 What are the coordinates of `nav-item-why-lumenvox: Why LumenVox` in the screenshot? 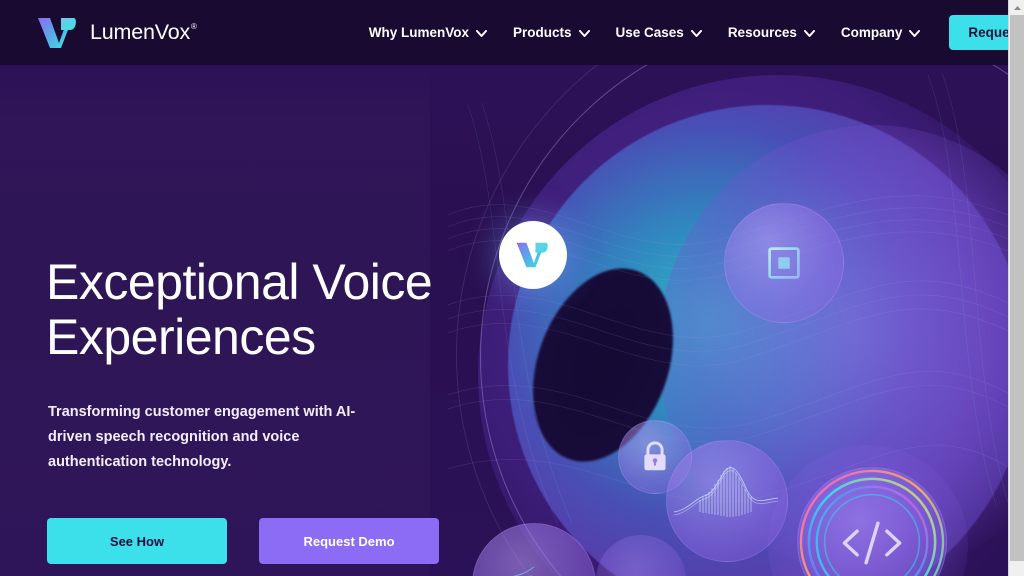 It's located at (428, 32).